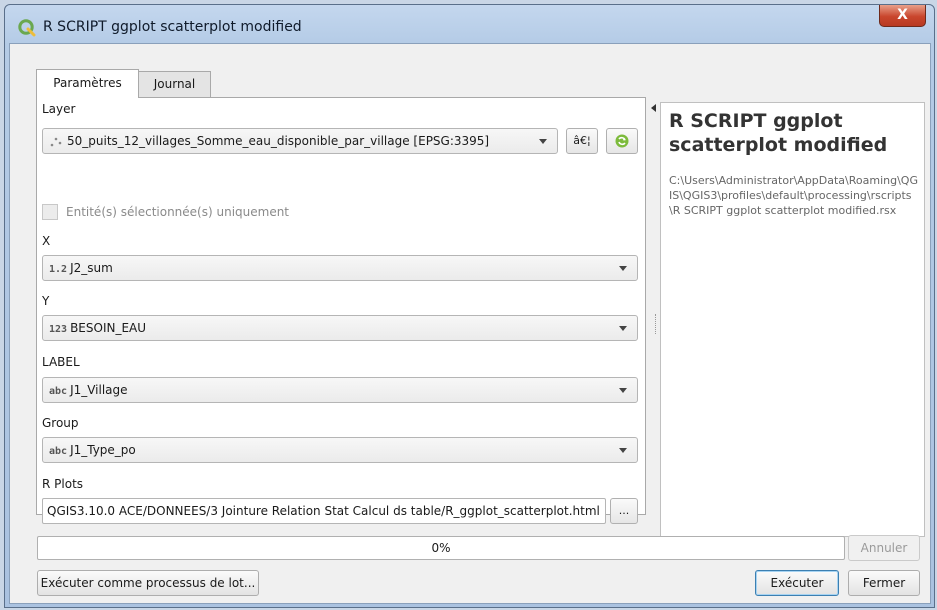 The width and height of the screenshot is (937, 610). I want to click on y-field-combobox: 123 BESOIN_EAU, so click(340, 328).